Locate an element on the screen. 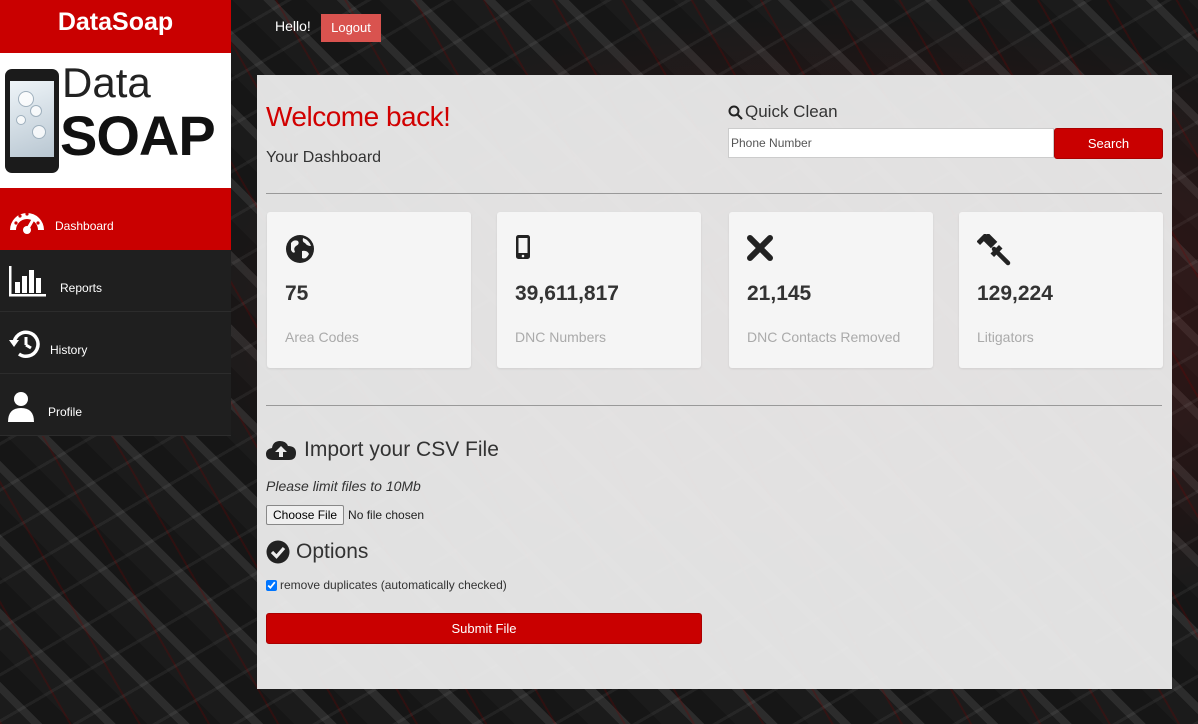 The height and width of the screenshot is (724, 1198). logo-text-soap: SOAP is located at coordinates (138, 135).